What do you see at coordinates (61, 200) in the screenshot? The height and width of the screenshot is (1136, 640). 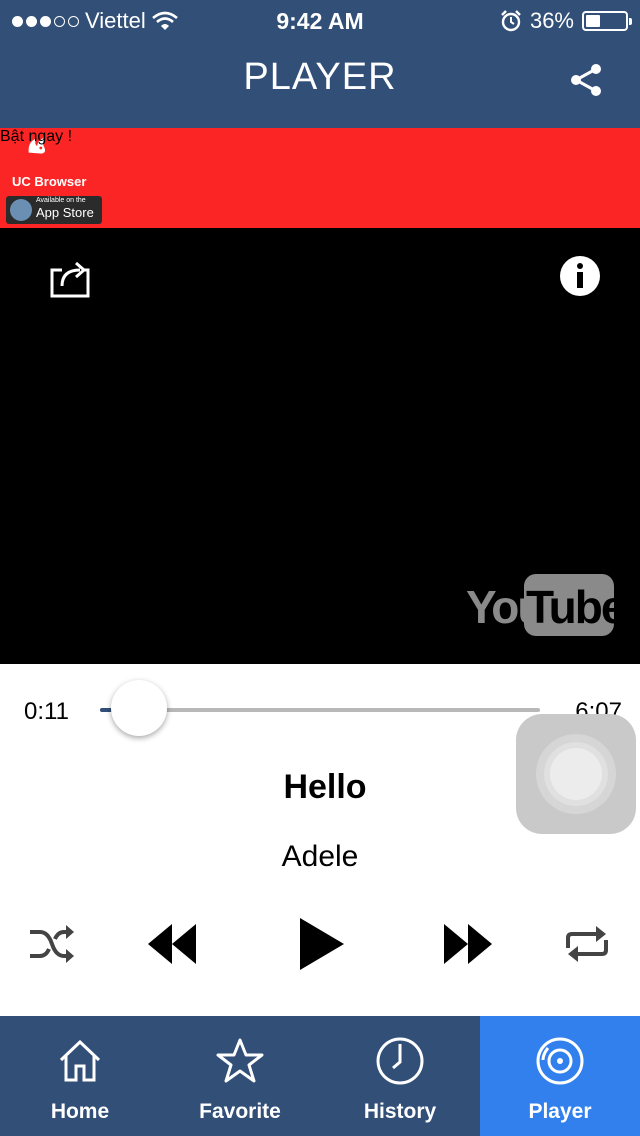 I see `app-store-small-label: Available on the` at bounding box center [61, 200].